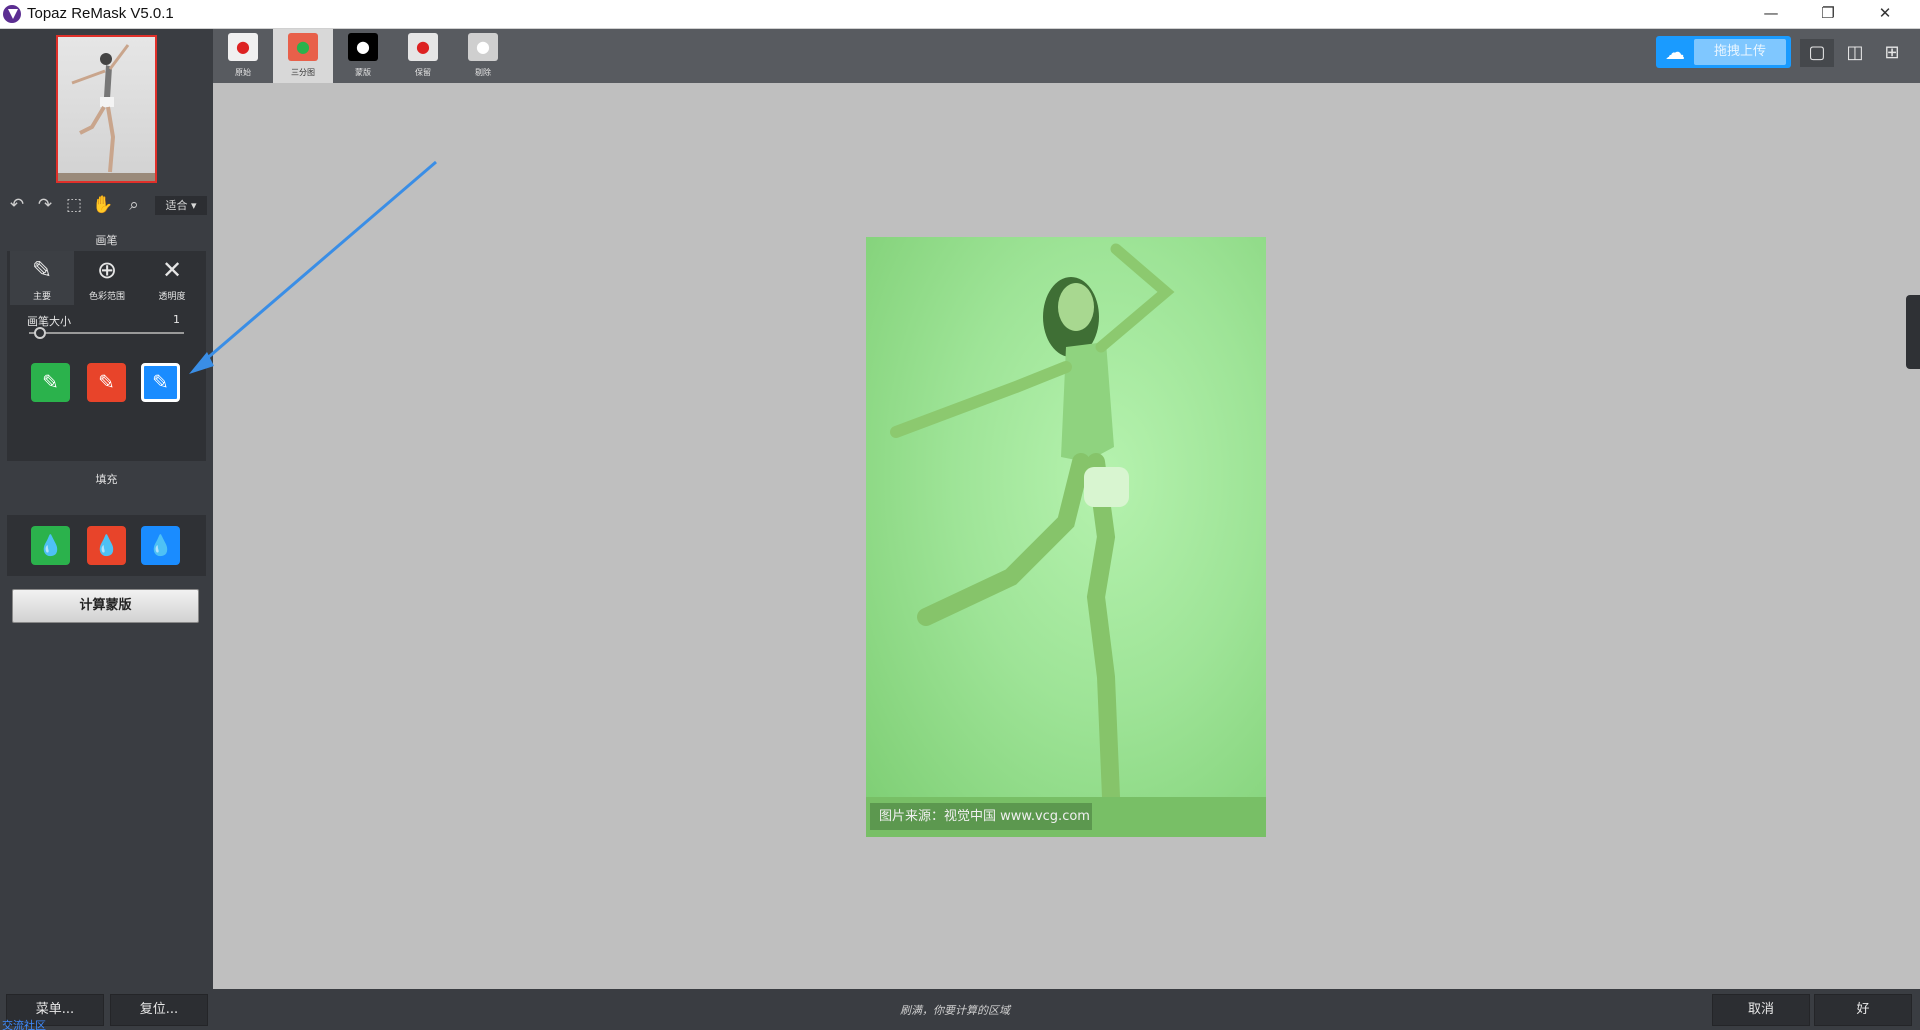 Image resolution: width=1920 pixels, height=1030 pixels. I want to click on mask-icon: ●, so click(363, 47).